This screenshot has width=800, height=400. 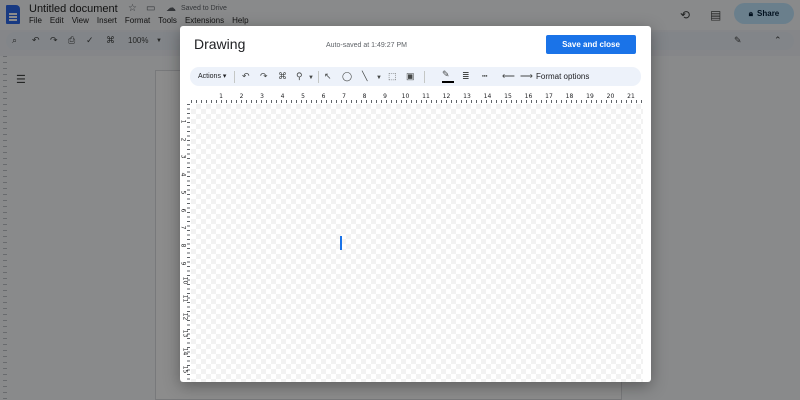 What do you see at coordinates (590, 96) in the screenshot?
I see `ruler-number: 19` at bounding box center [590, 96].